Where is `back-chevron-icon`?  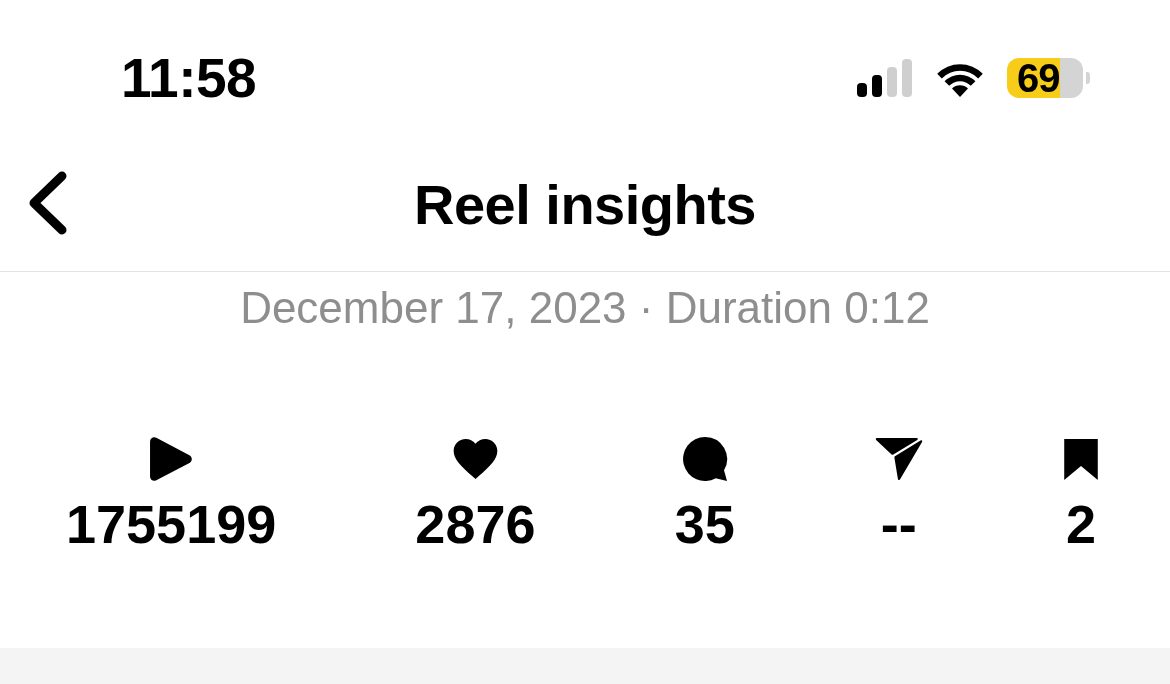 back-chevron-icon is located at coordinates (48, 203).